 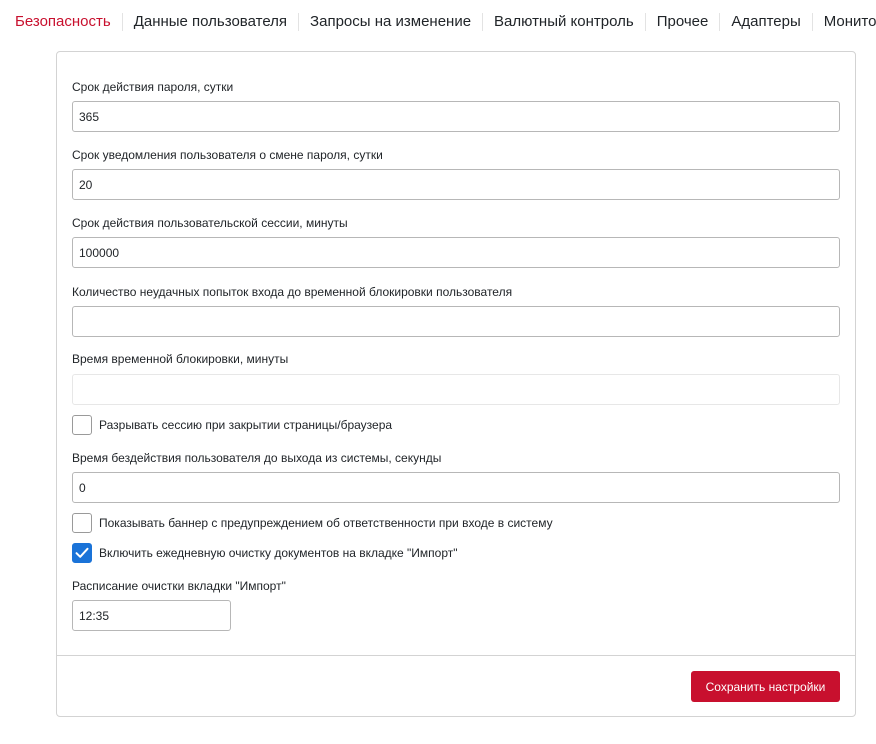 What do you see at coordinates (564, 22) in the screenshot?
I see `tab-currency-control: Валютный контроль` at bounding box center [564, 22].